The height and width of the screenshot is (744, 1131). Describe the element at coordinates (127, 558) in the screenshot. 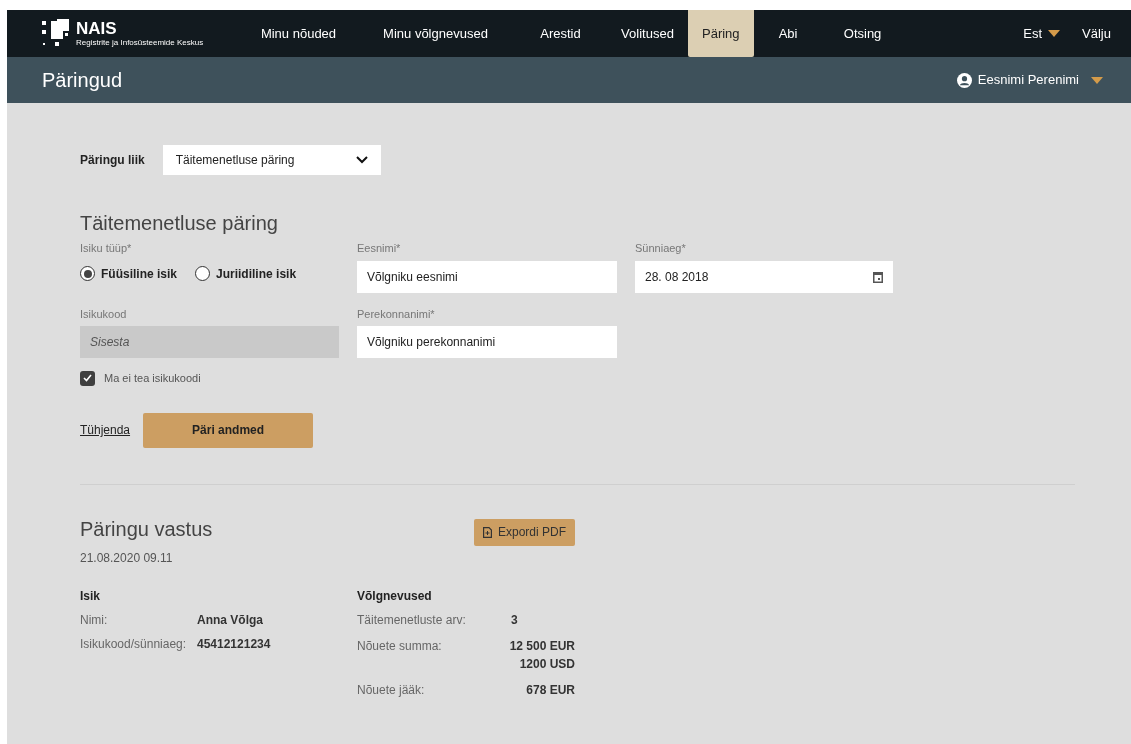

I see `result-timestamp: 21.08.2020 09.11` at that location.